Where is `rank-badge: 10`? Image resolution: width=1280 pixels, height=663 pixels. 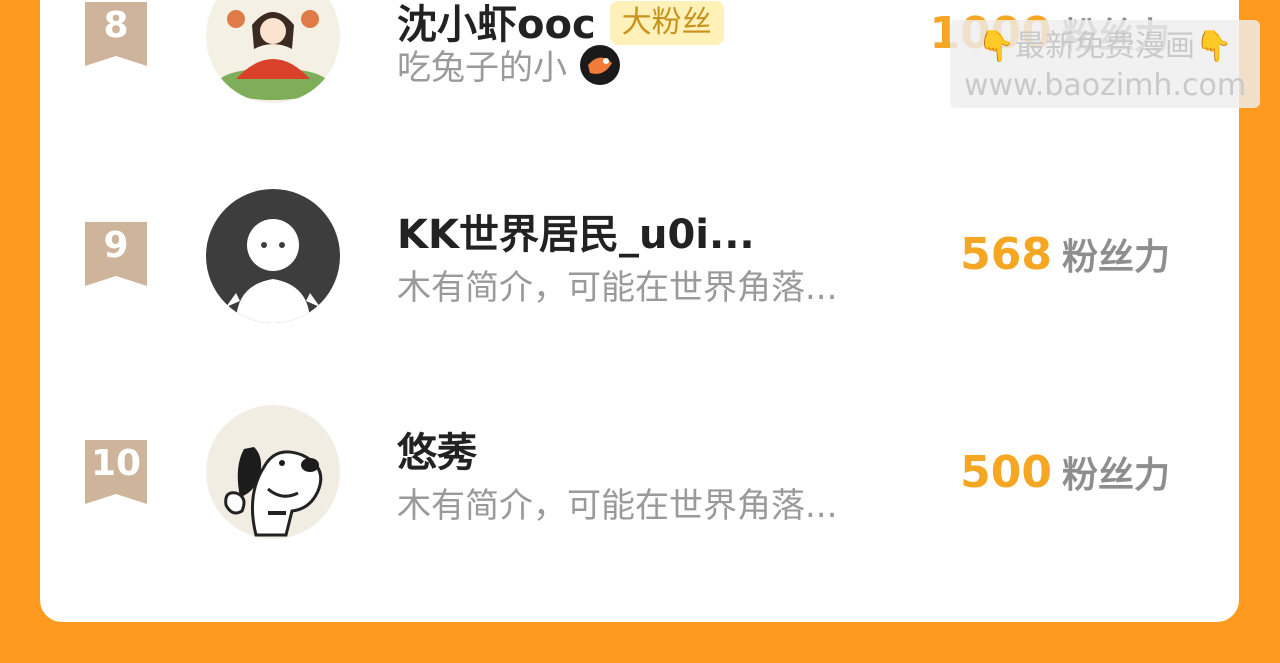
rank-badge: 10 is located at coordinates (116, 472).